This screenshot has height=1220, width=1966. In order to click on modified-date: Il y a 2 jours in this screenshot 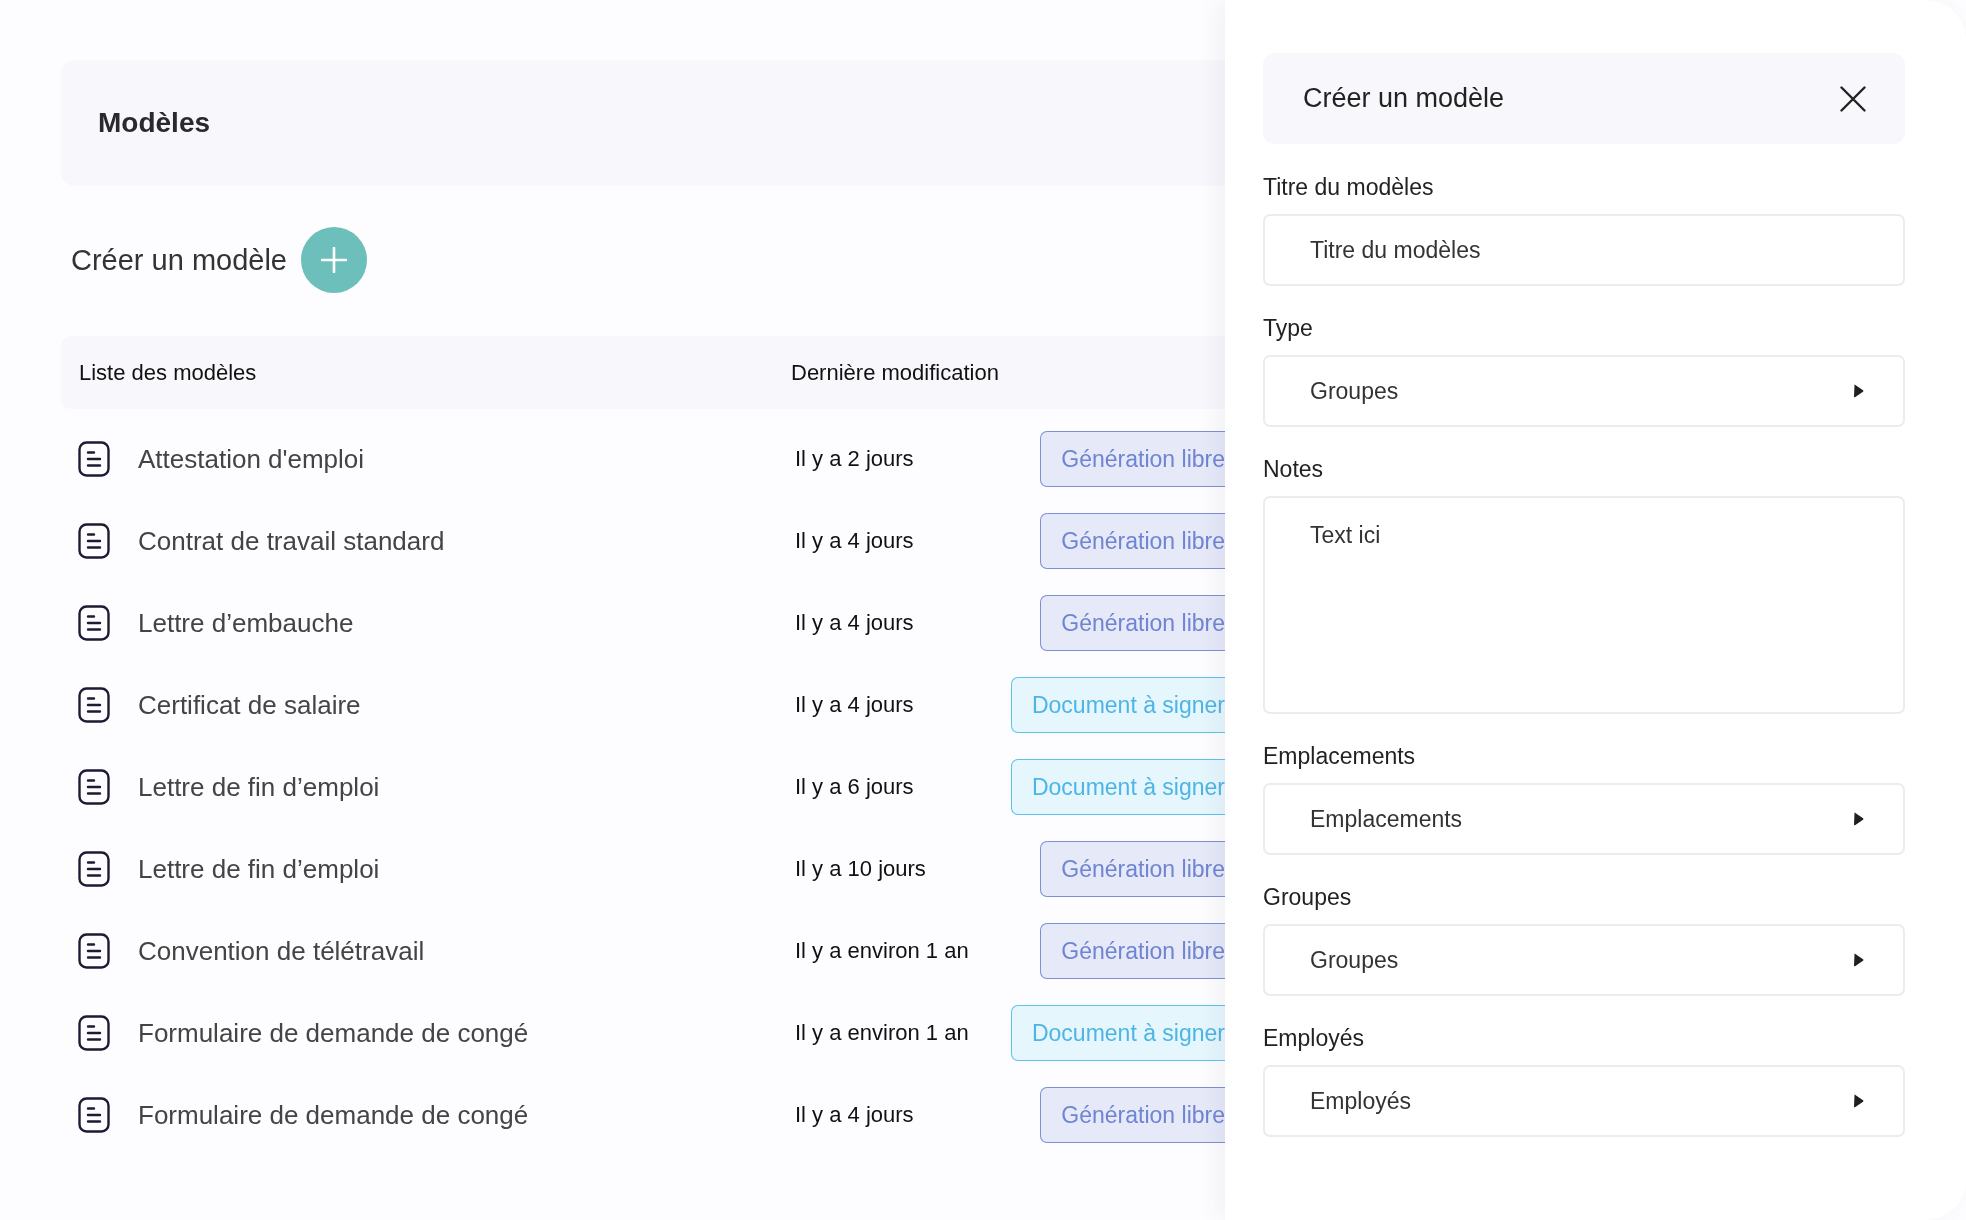, I will do `click(854, 459)`.